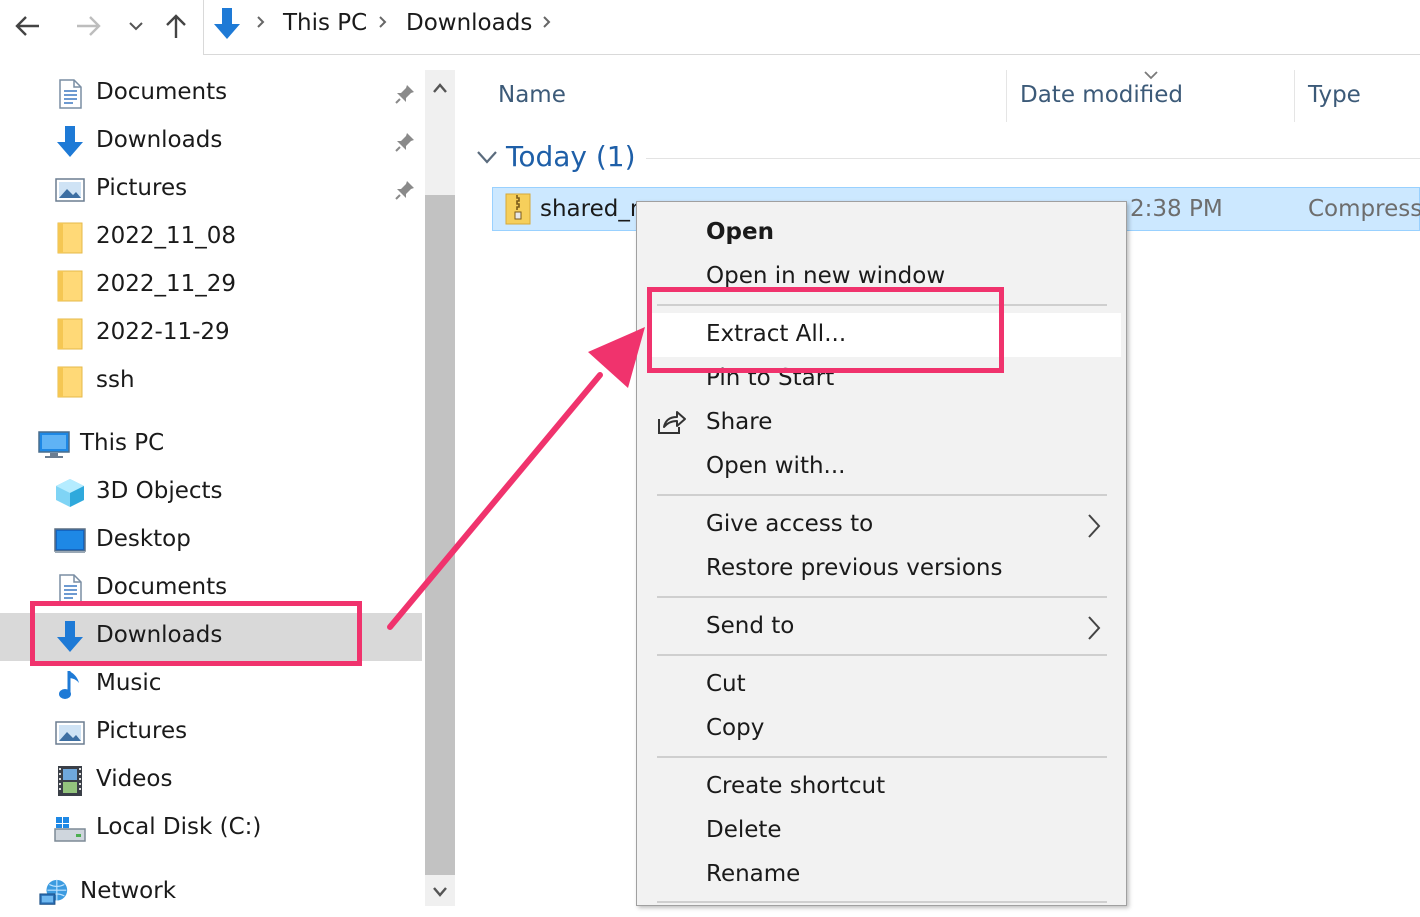  I want to click on nav-item-label: Music, so click(129, 683).